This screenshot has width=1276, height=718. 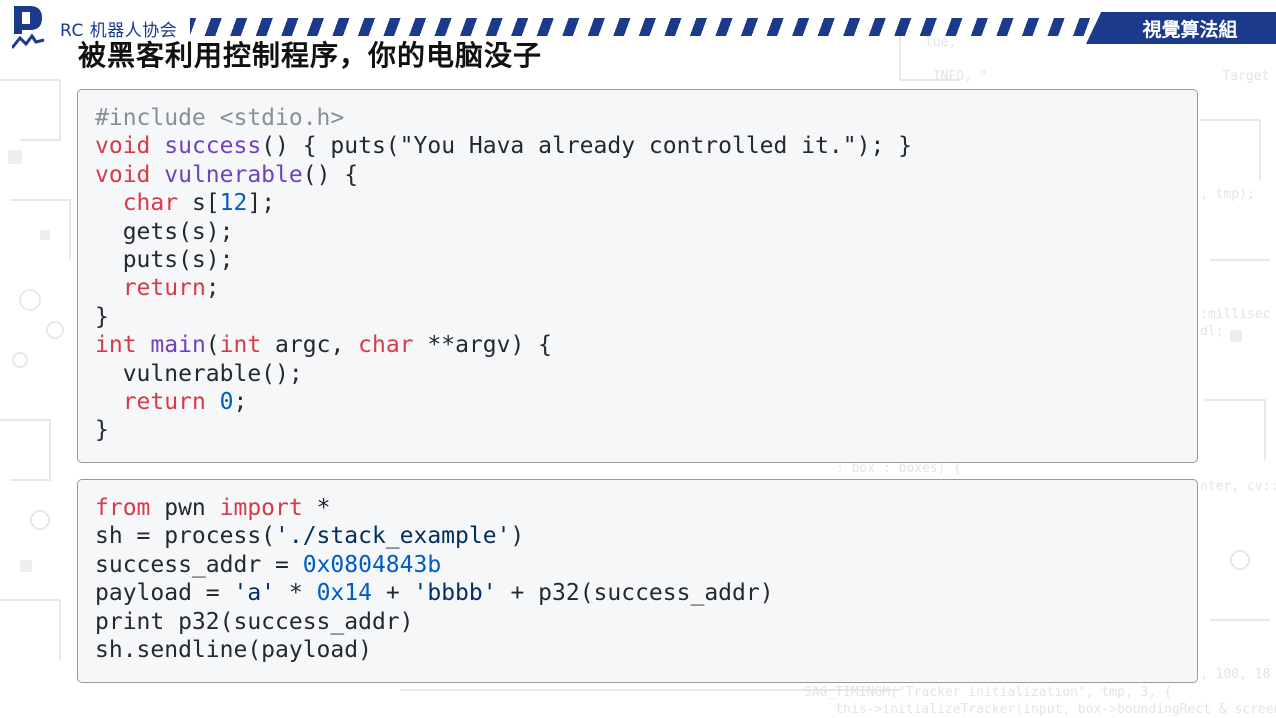 I want to click on team-label: 視覺算法組, so click(x=1190, y=30).